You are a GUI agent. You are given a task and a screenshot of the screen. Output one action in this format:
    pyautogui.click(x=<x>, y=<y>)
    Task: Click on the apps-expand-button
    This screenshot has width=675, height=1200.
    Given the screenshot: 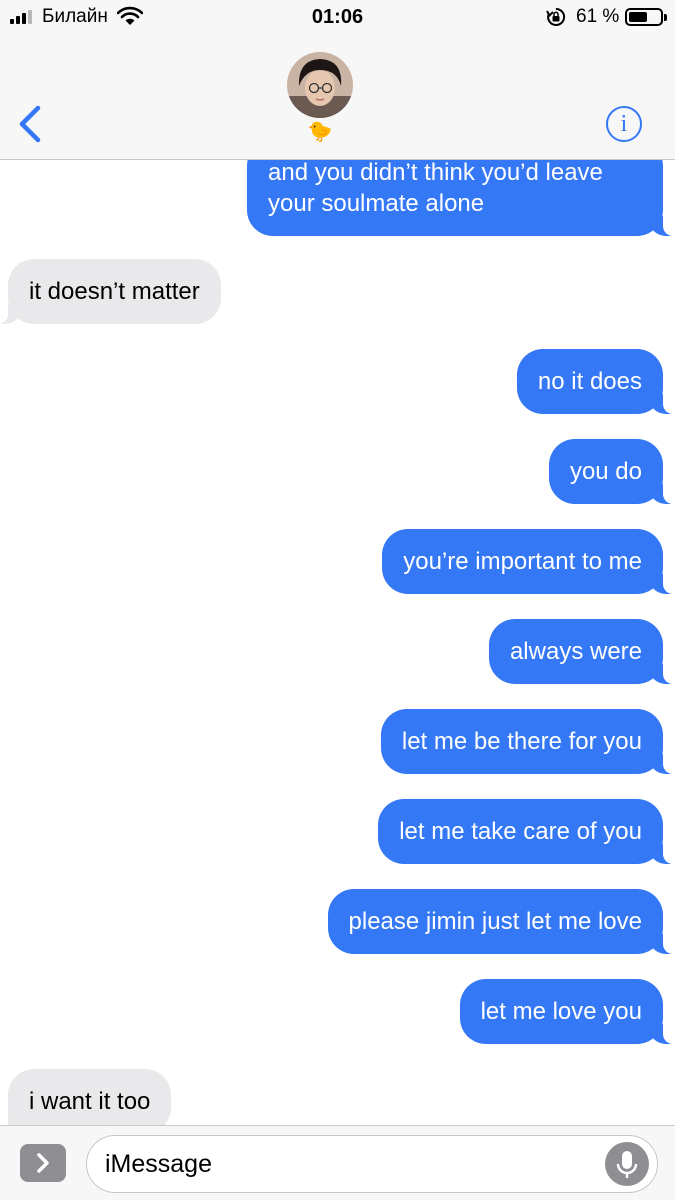 What is the action you would take?
    pyautogui.click(x=43, y=1163)
    